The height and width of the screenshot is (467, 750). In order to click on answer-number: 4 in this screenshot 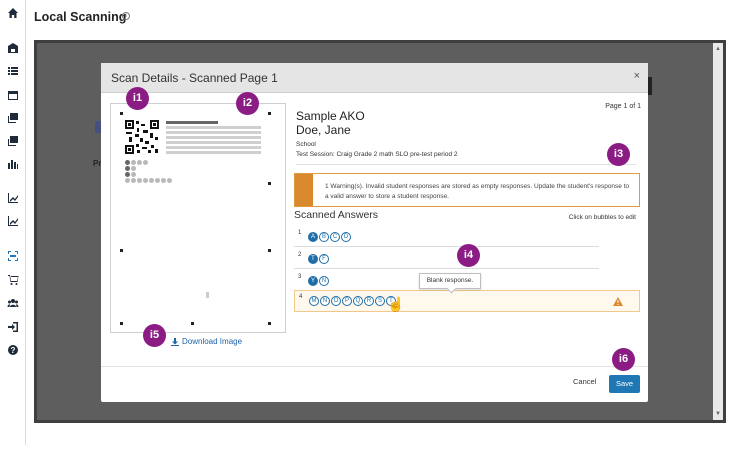, I will do `click(301, 297)`.